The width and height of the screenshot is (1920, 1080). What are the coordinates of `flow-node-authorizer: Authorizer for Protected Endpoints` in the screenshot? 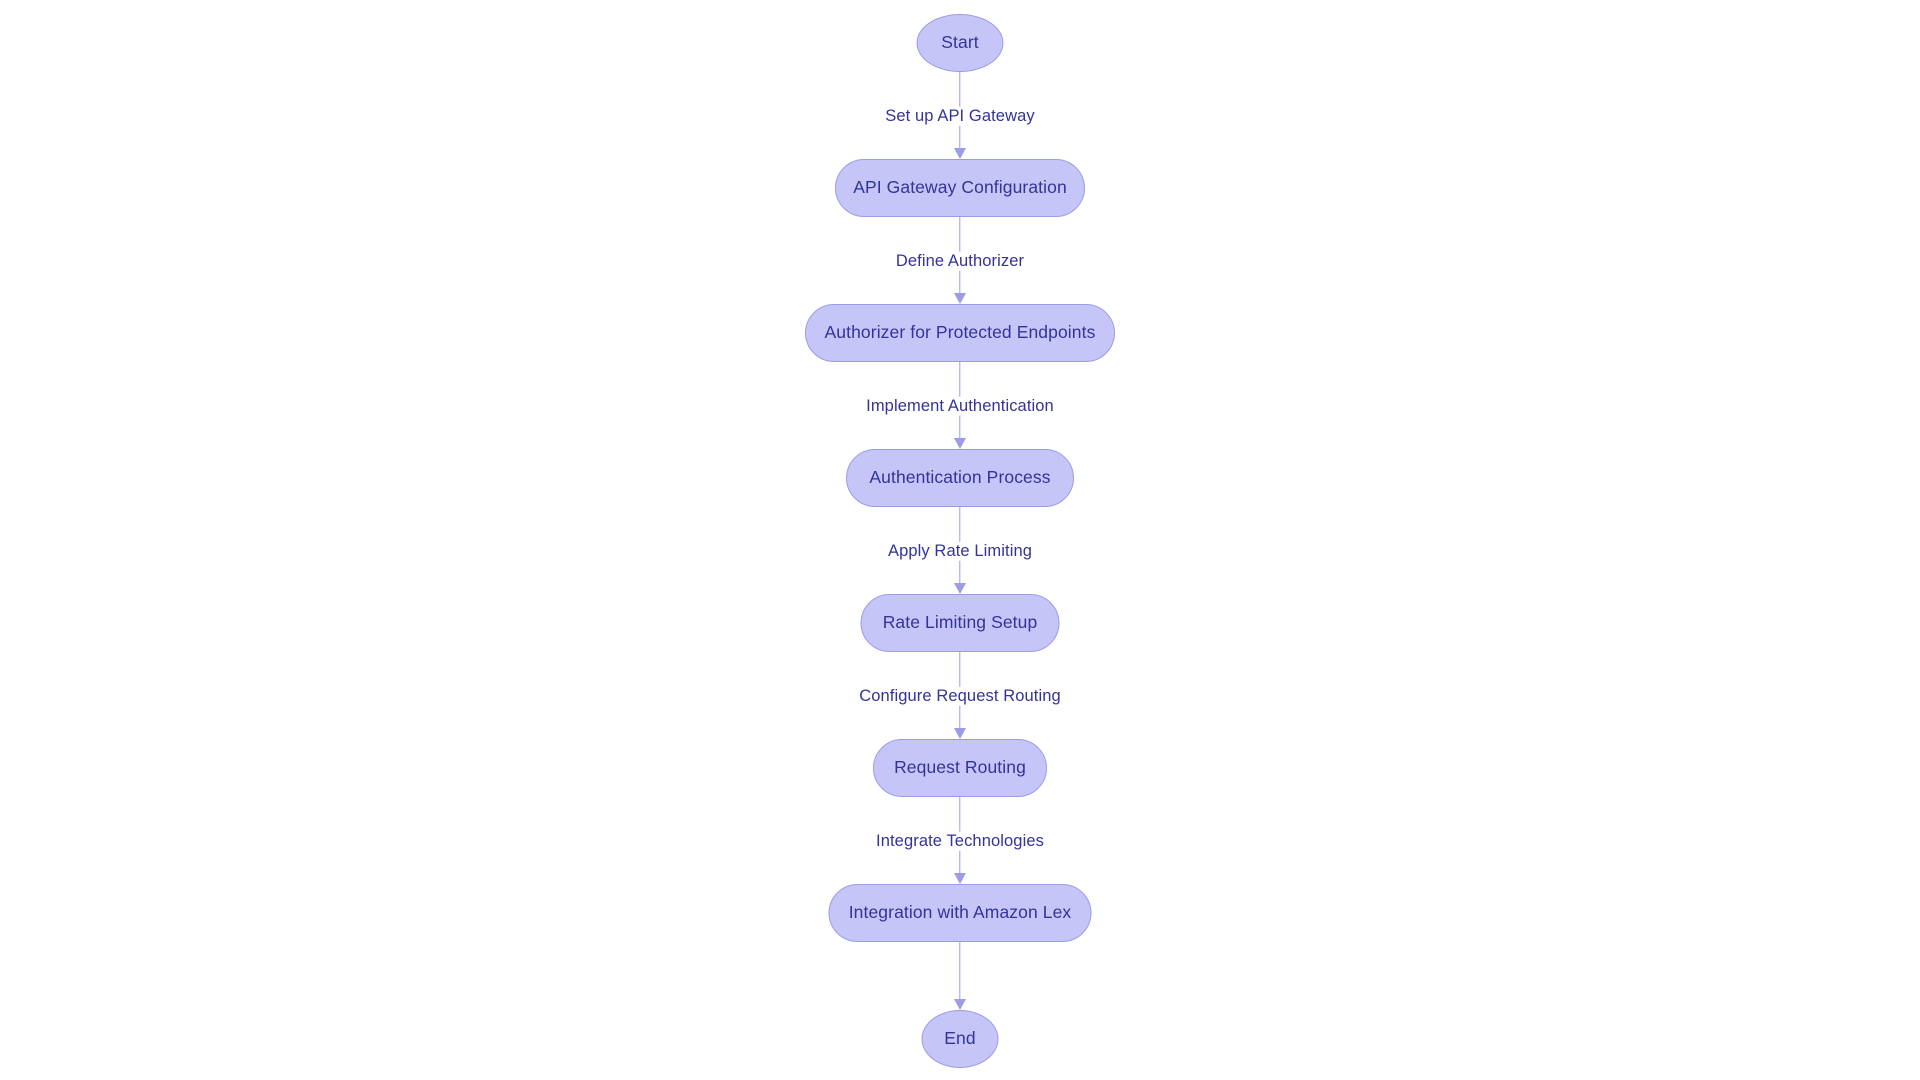 It's located at (960, 333).